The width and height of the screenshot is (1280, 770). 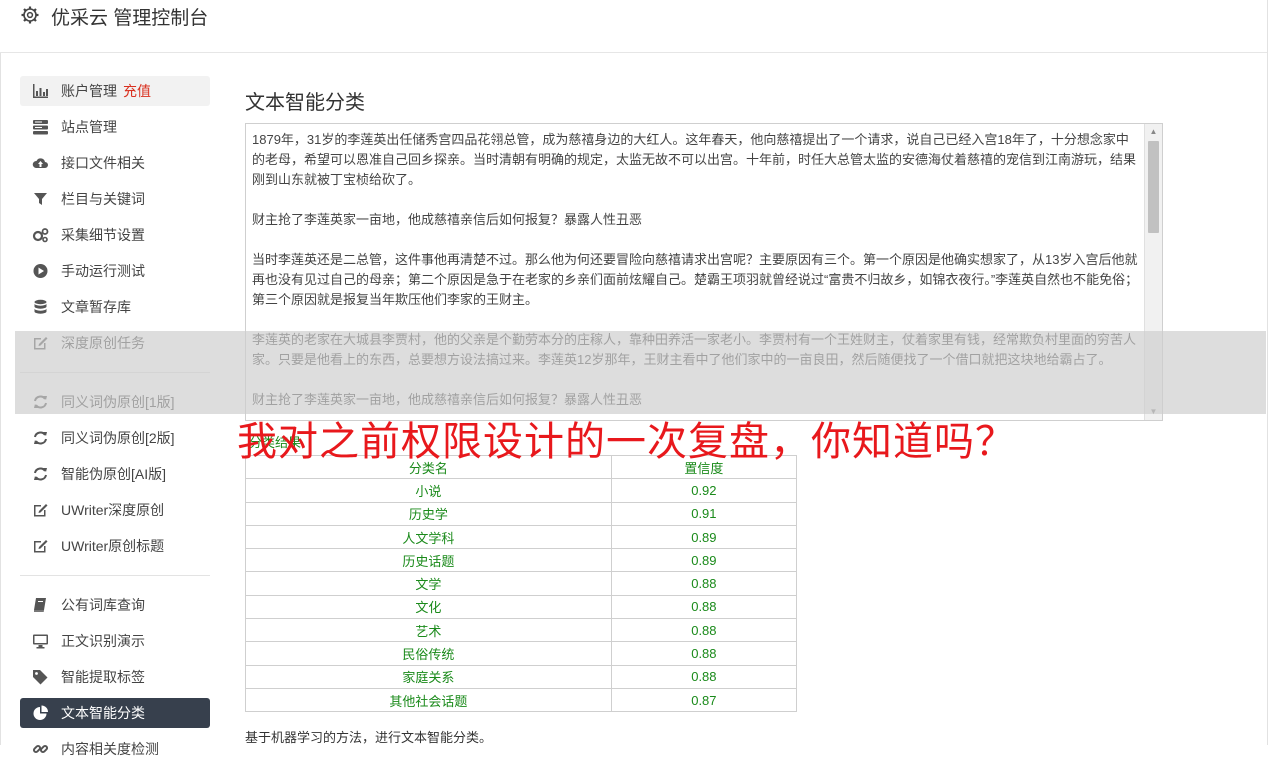 I want to click on play-circle-icon, so click(x=40, y=271).